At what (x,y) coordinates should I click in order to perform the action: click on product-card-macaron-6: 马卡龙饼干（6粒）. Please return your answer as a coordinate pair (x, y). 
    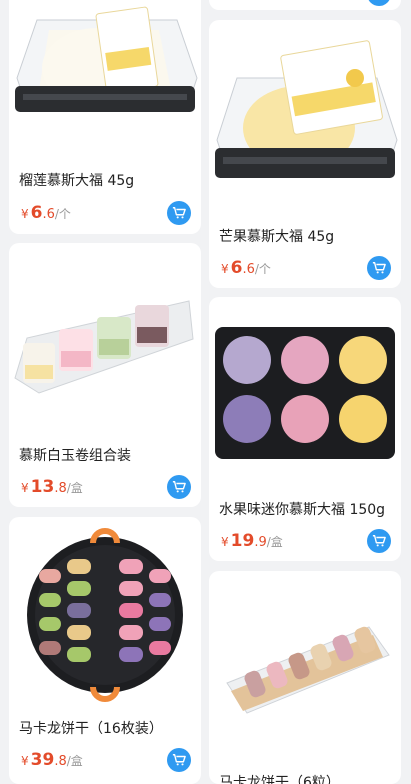
    Looking at the image, I should click on (305, 677).